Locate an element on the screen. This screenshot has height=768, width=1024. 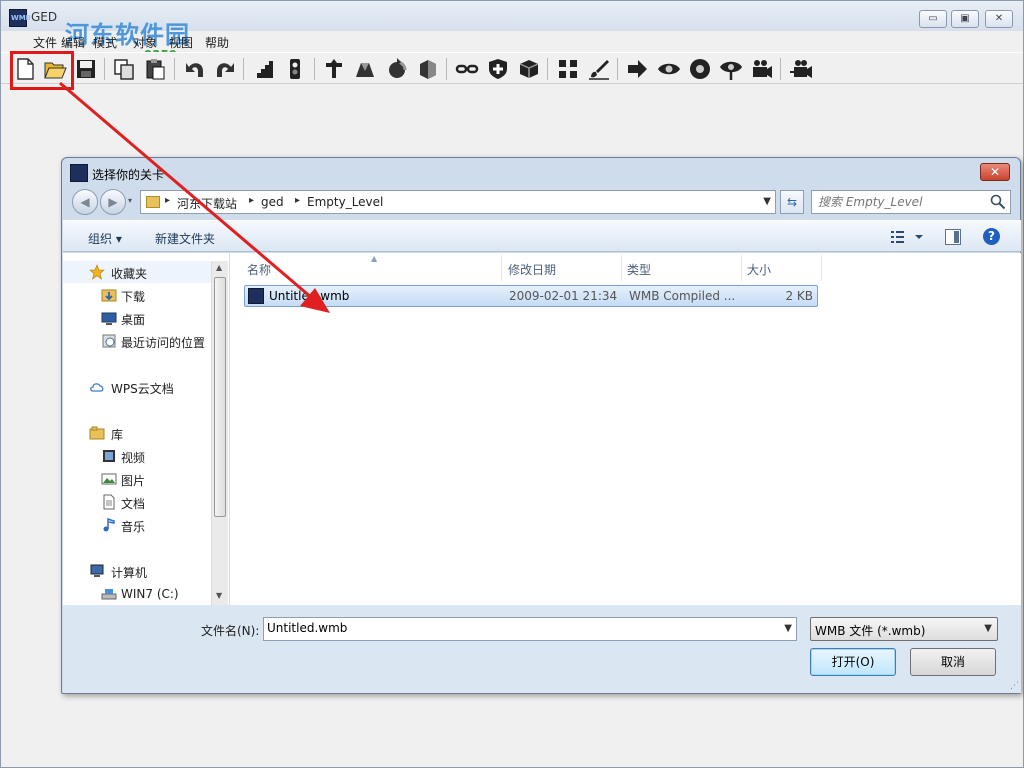
filename-combobox: ▼ is located at coordinates (530, 629).